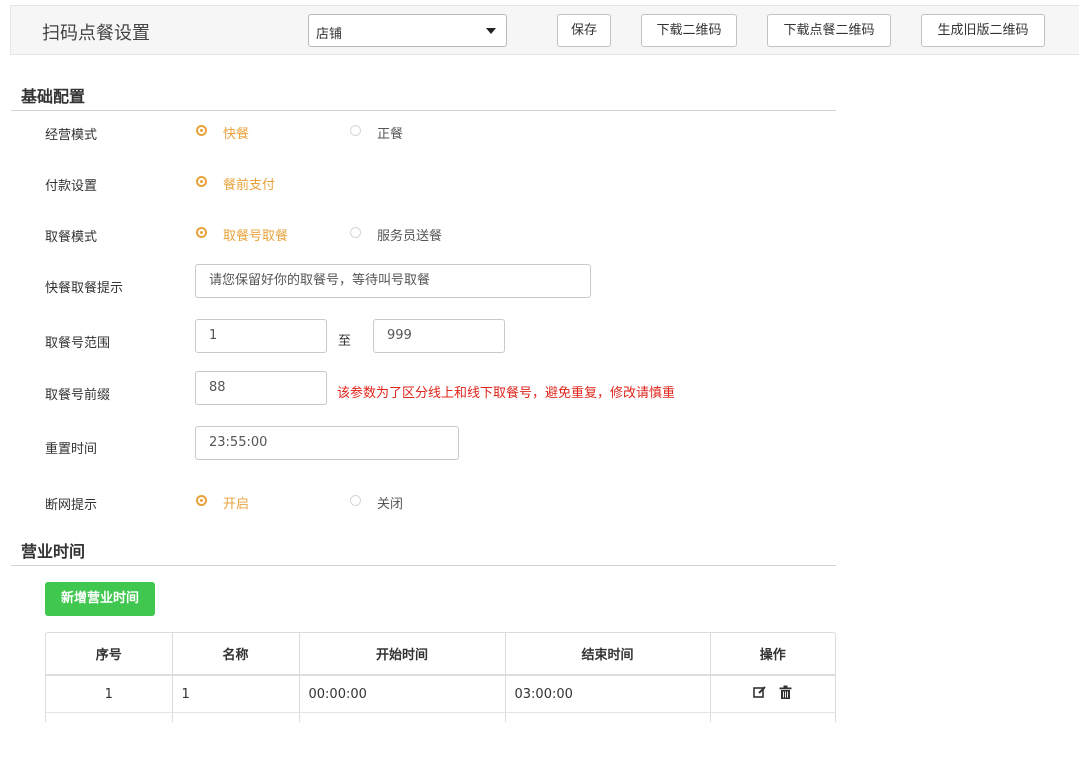 This screenshot has width=1079, height=757. I want to click on table-row: 1 1 00:00:00 03:00:00, so click(440, 694).